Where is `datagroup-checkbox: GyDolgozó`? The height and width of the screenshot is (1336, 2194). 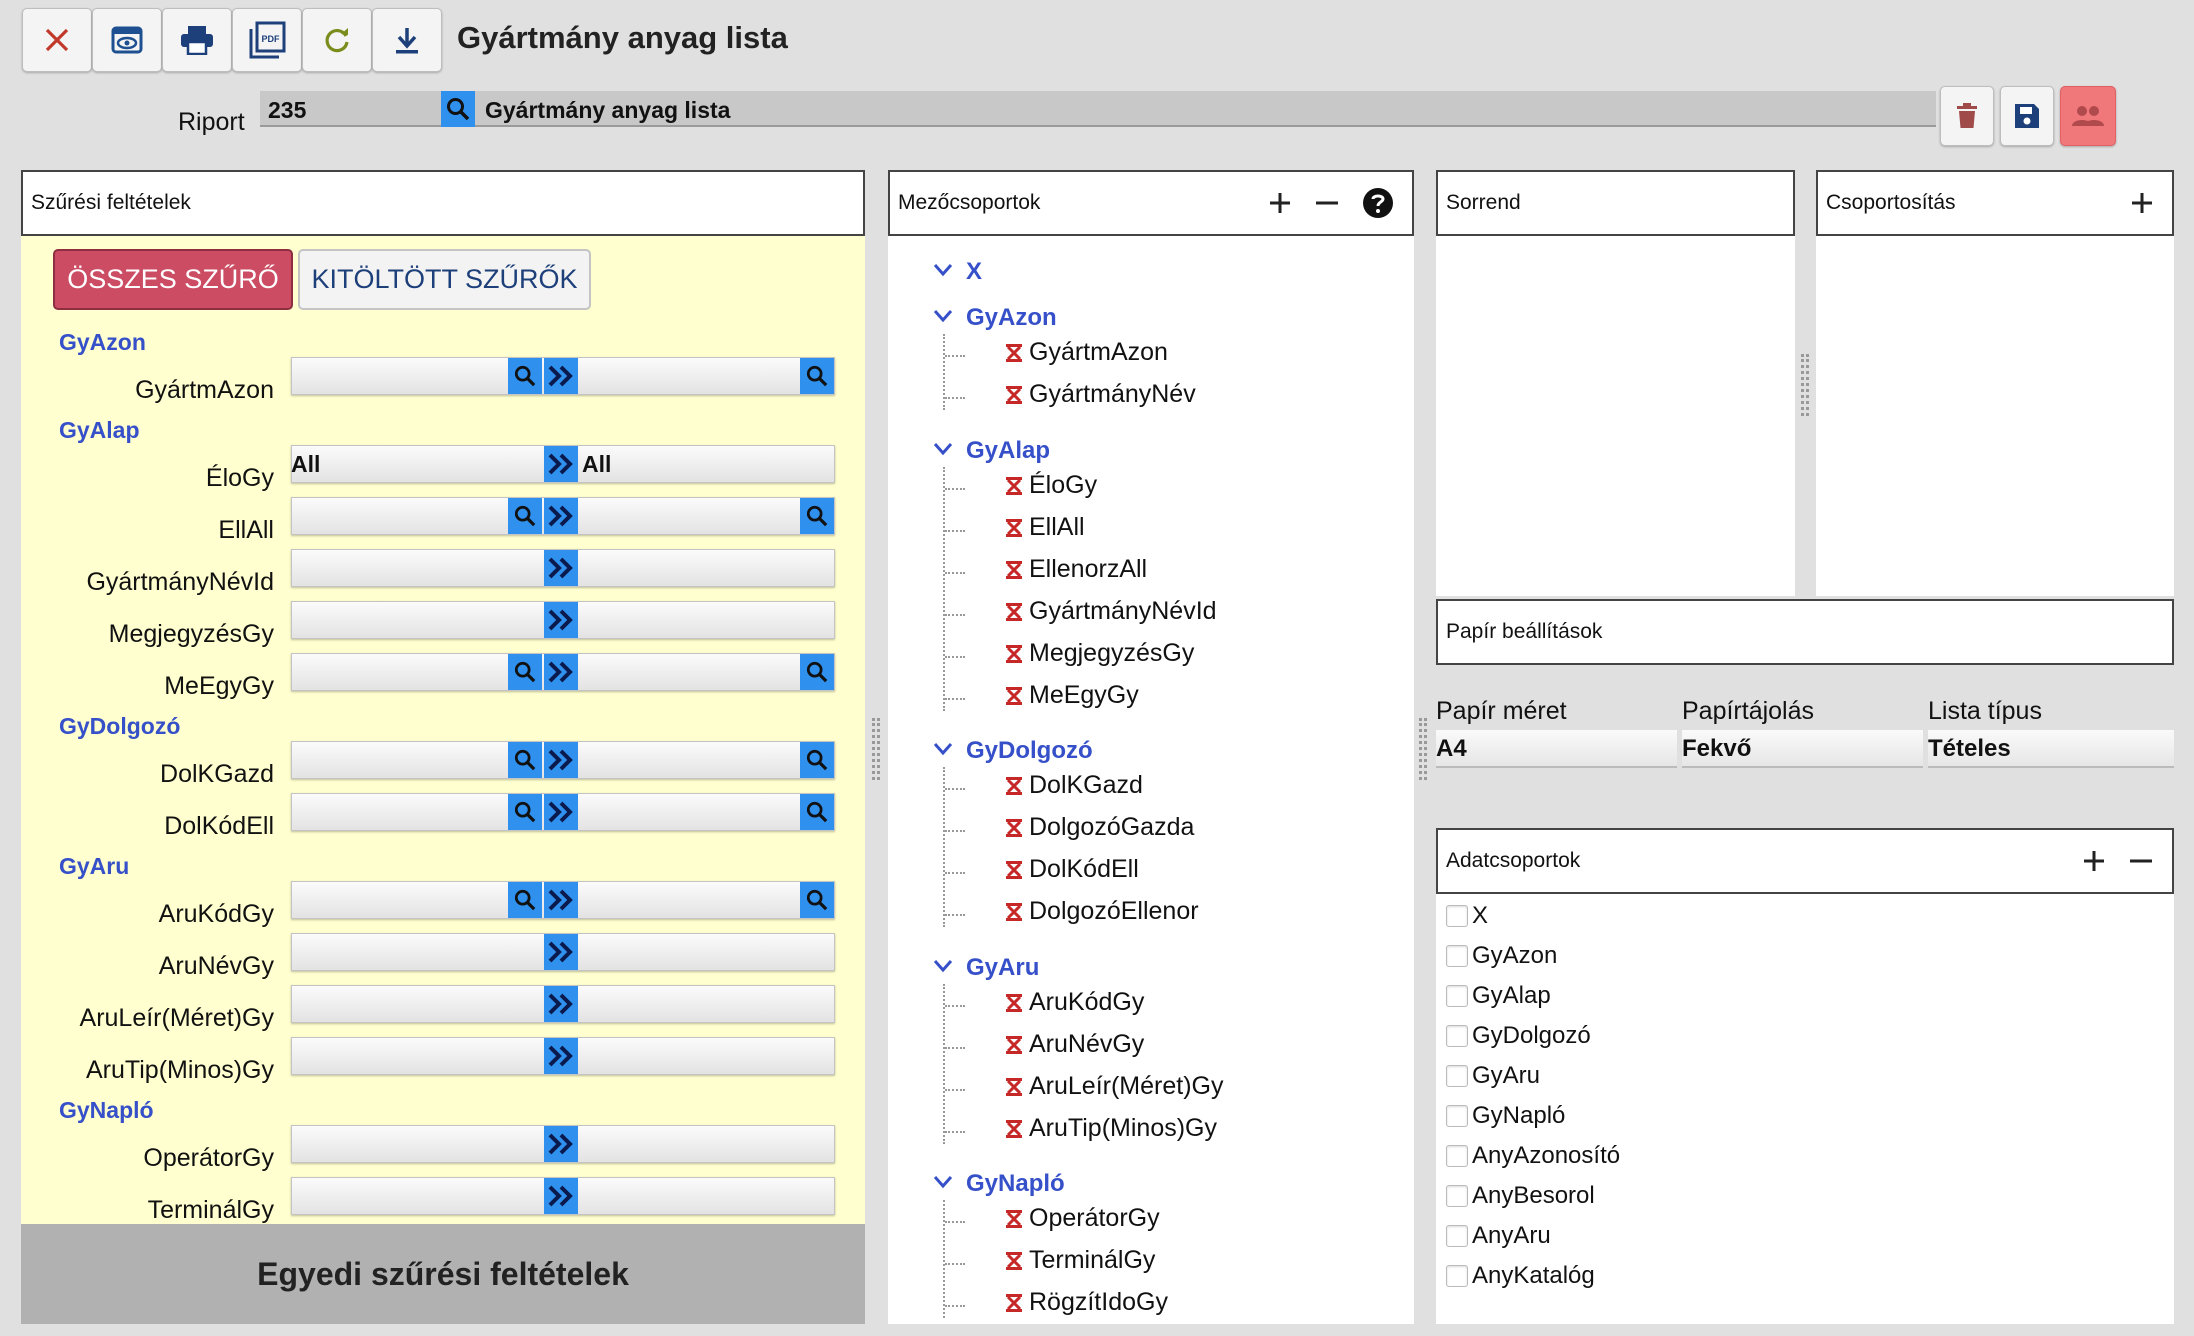
datagroup-checkbox: GyDolgozó is located at coordinates (1518, 1036).